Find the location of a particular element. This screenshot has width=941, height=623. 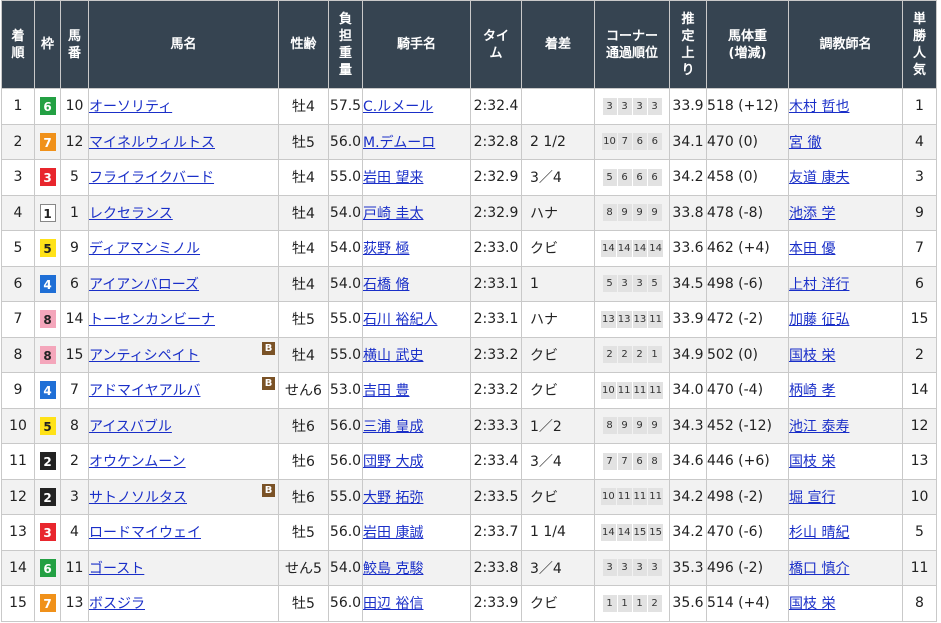

header-frame: 枠 is located at coordinates (47, 44).